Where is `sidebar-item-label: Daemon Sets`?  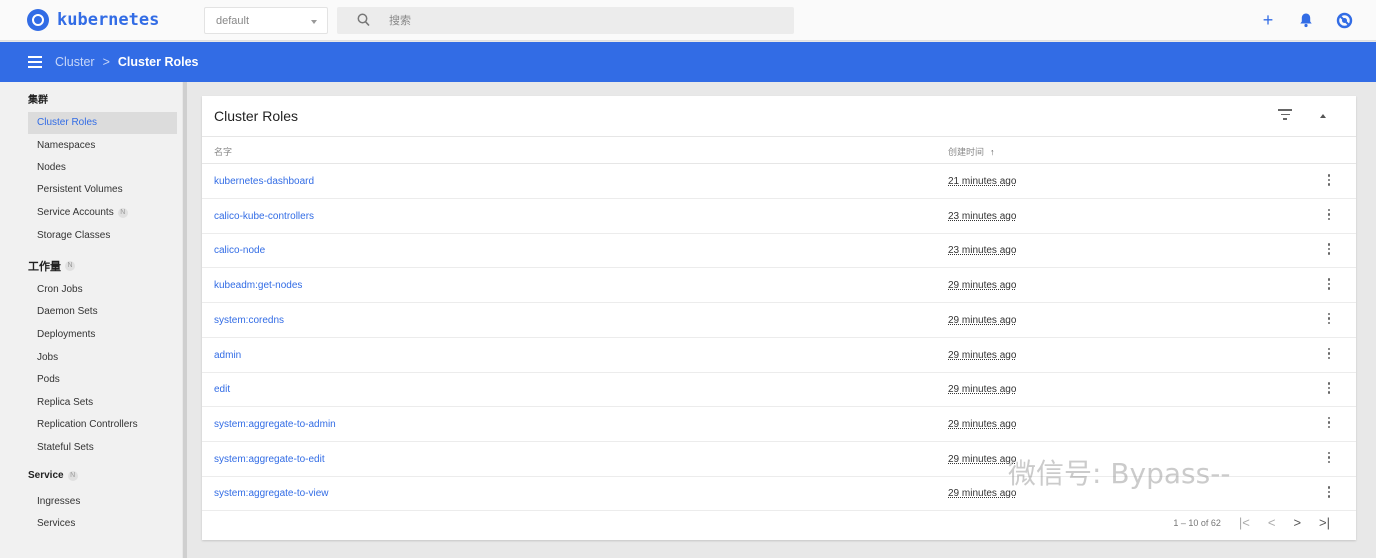 sidebar-item-label: Daemon Sets is located at coordinates (67, 311).